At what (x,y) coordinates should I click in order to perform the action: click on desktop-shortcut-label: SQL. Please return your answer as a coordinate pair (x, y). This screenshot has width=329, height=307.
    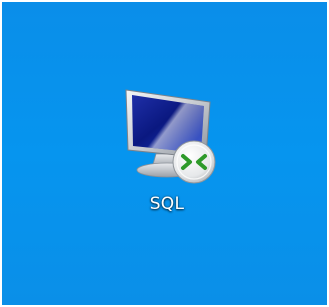
    Looking at the image, I should click on (167, 204).